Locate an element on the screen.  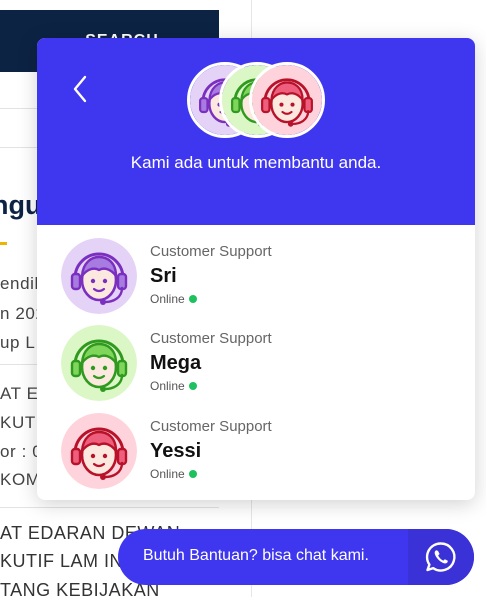
list-text: KUTIF LAM IN is located at coordinates (61, 561).